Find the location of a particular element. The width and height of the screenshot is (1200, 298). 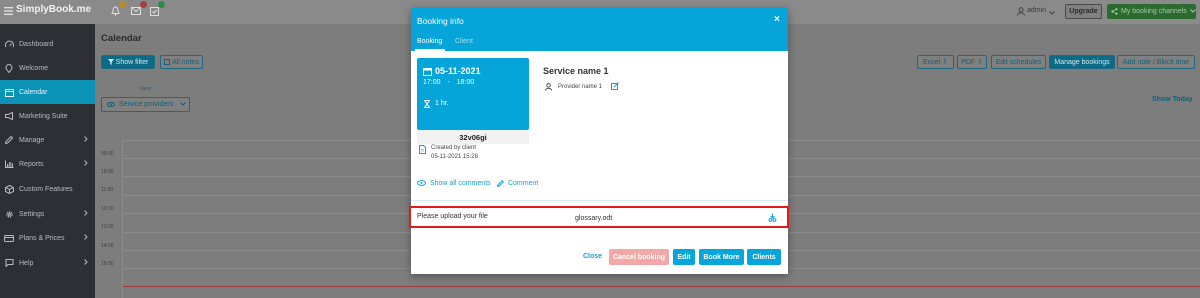

created-by: Created by client is located at coordinates (454, 148).